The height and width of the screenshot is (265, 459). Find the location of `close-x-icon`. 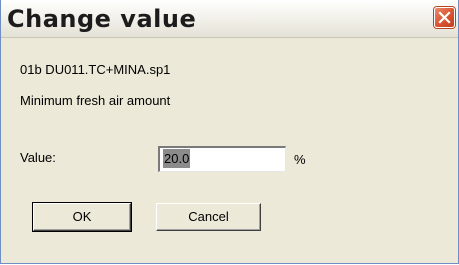

close-x-icon is located at coordinates (444, 17).